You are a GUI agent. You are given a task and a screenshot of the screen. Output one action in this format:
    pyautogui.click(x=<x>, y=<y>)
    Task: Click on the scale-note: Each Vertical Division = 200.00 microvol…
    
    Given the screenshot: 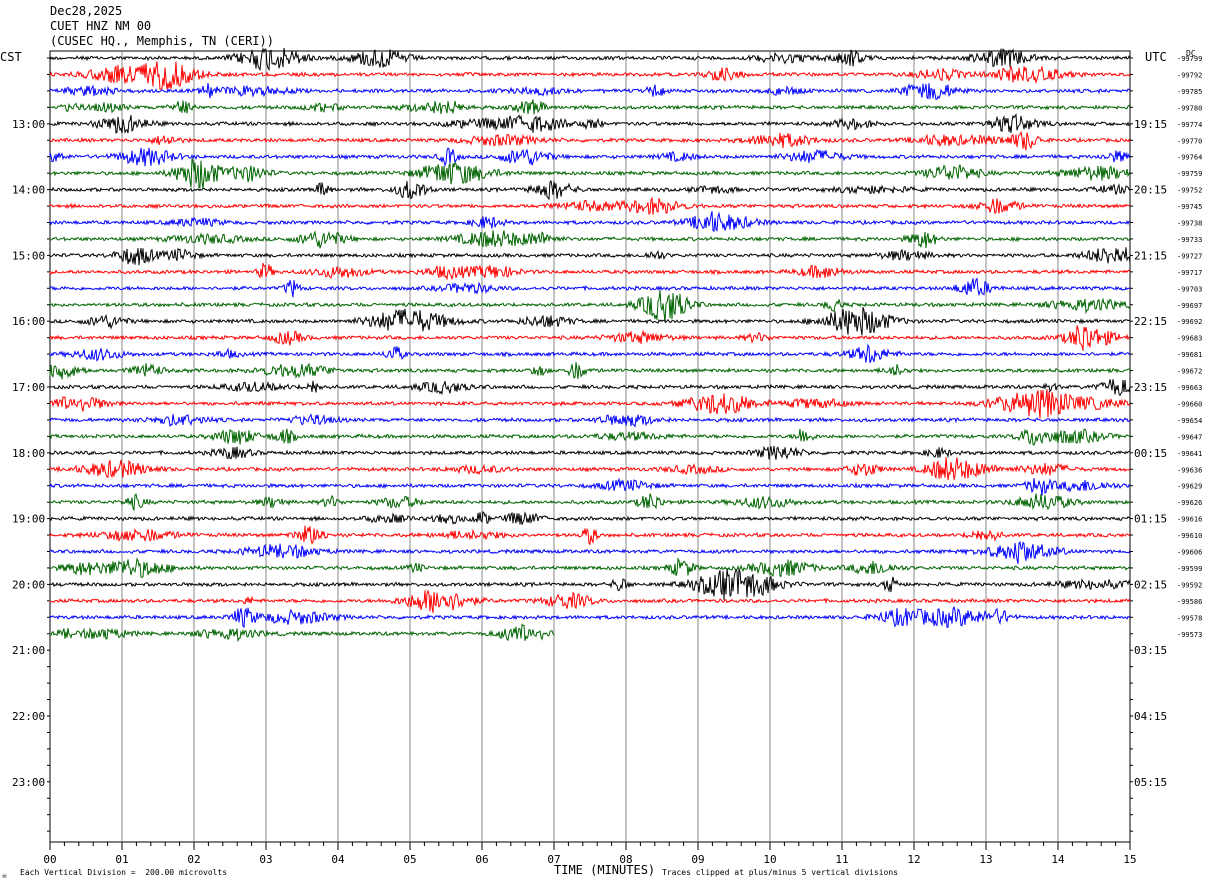 What is the action you would take?
    pyautogui.click(x=124, y=872)
    